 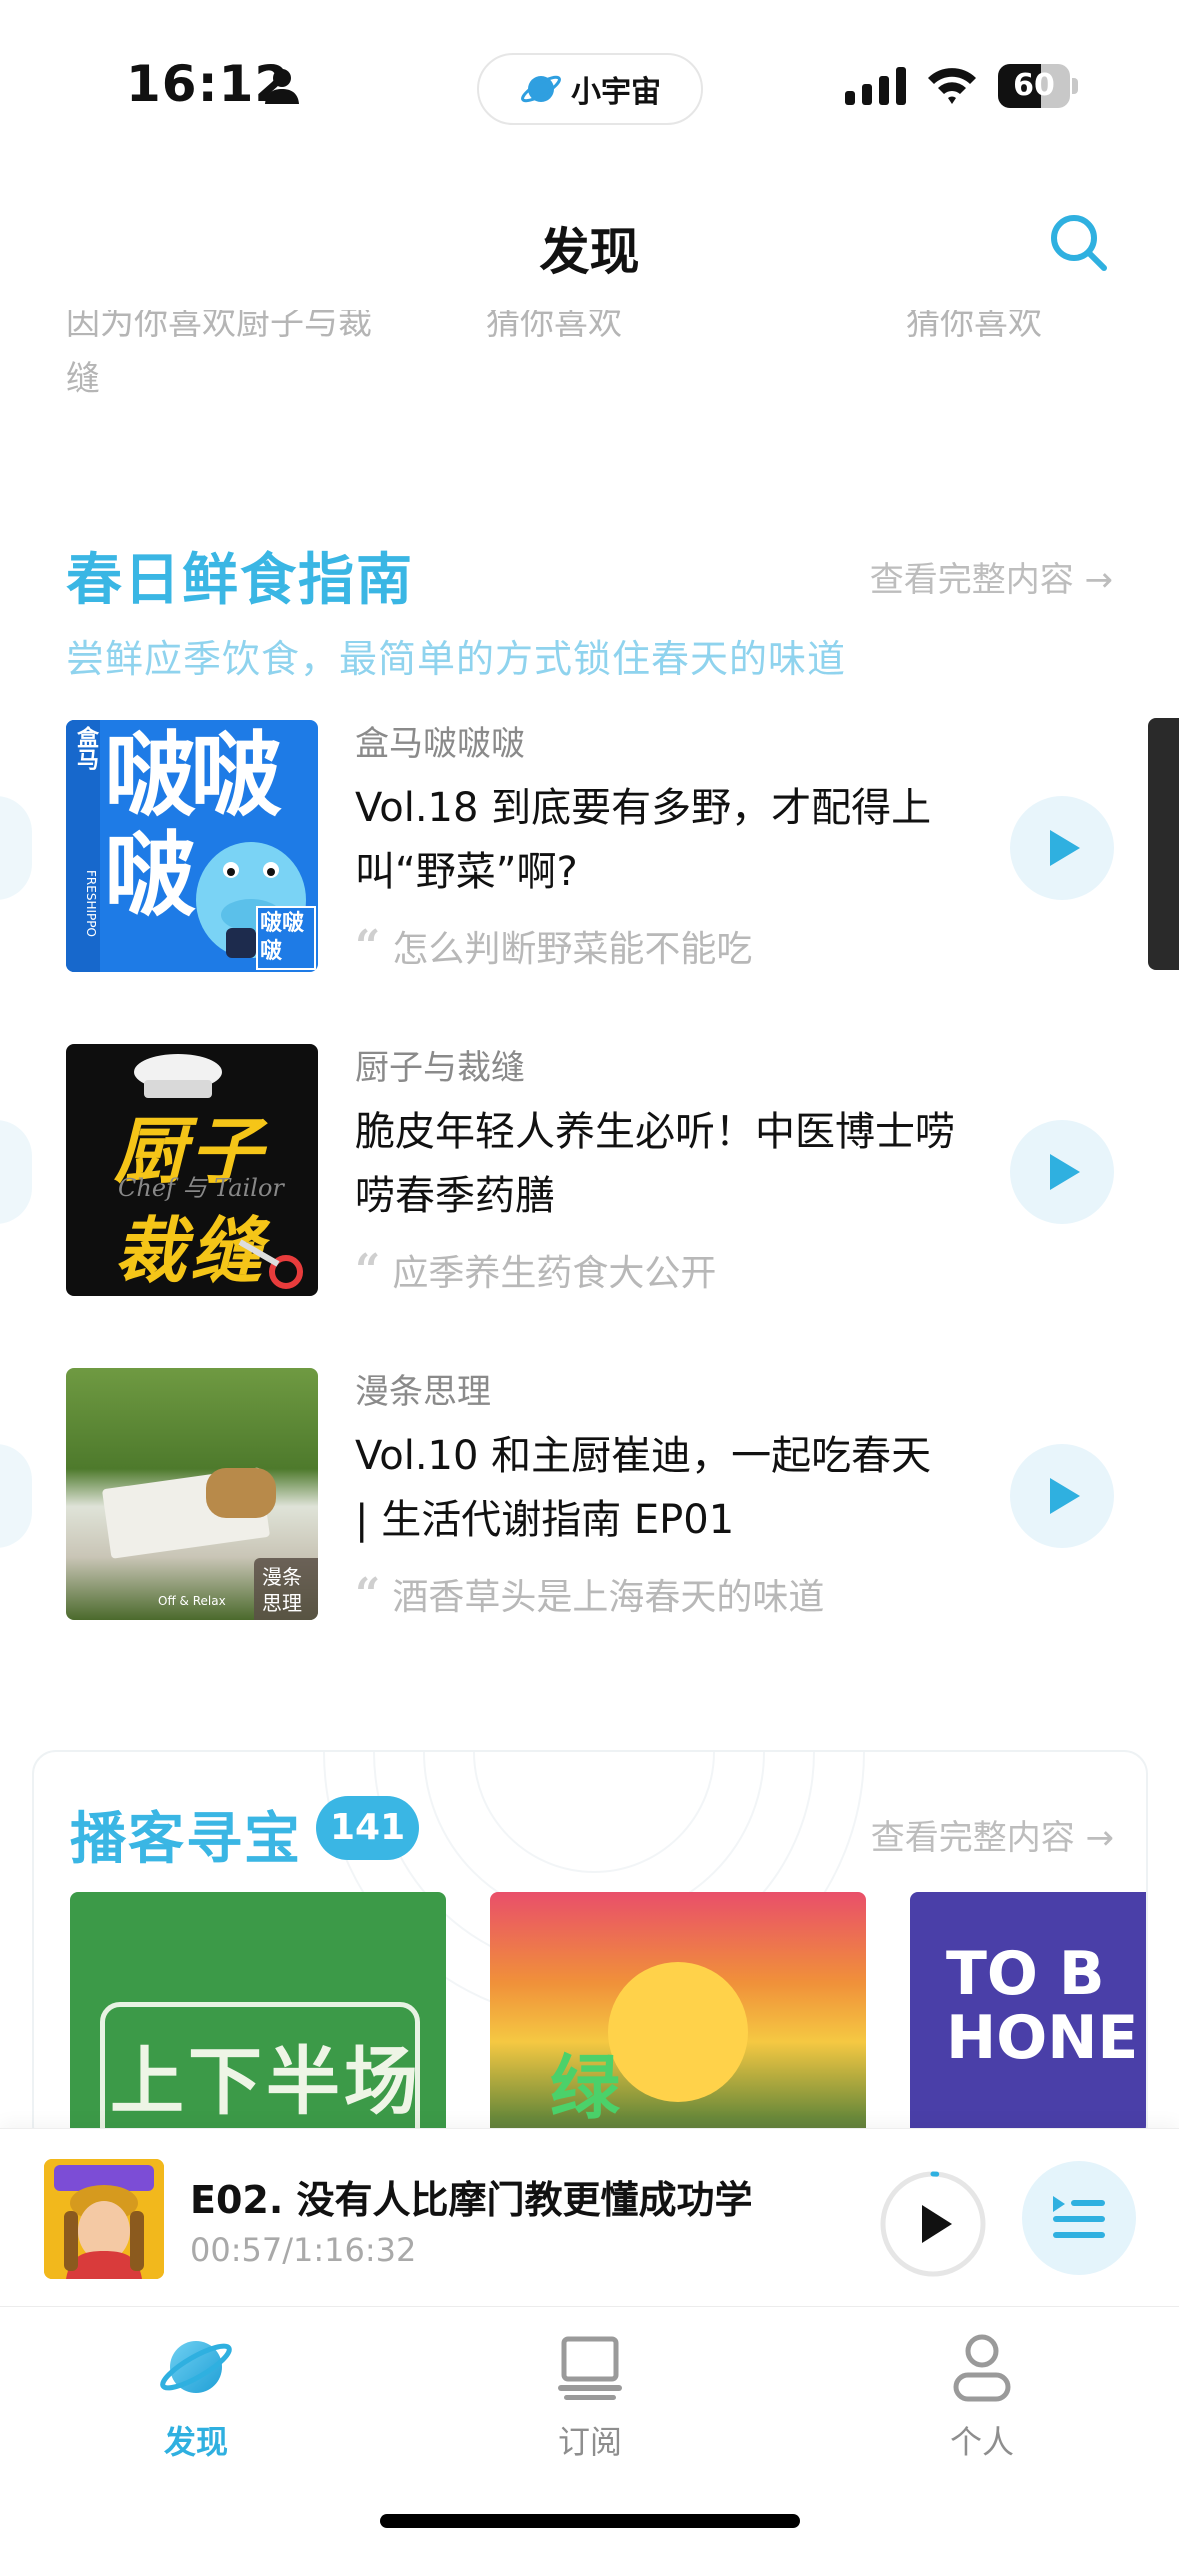 I want to click on now-playing-title: E02. 没有人比摩门教更懂成功学, so click(x=471, y=2196).